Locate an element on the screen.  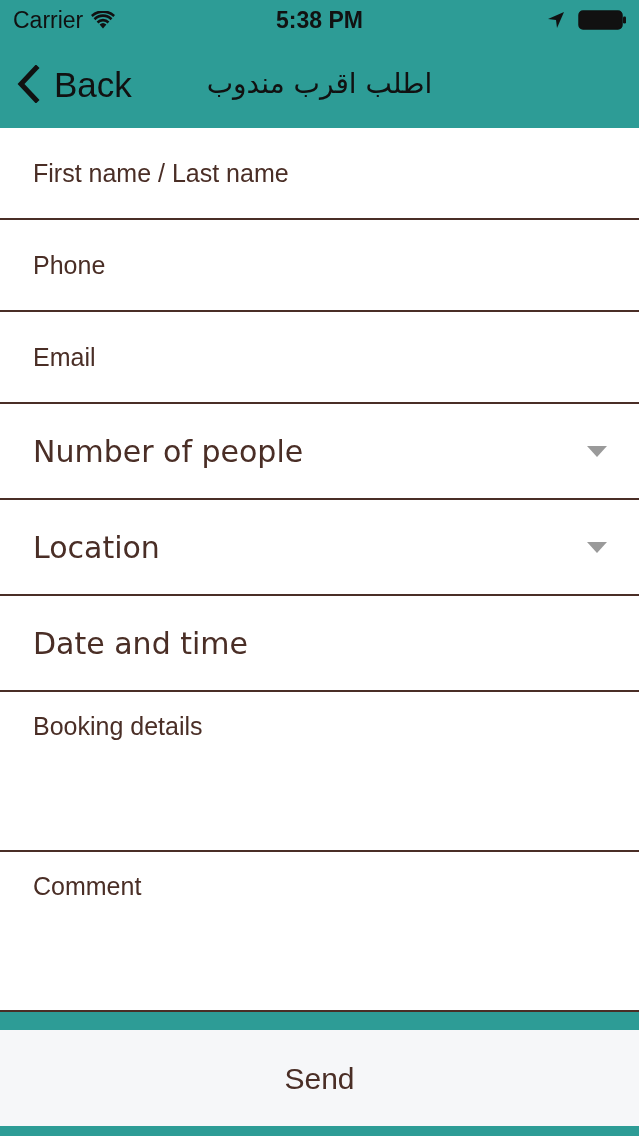
back-button: Back is located at coordinates (68, 84).